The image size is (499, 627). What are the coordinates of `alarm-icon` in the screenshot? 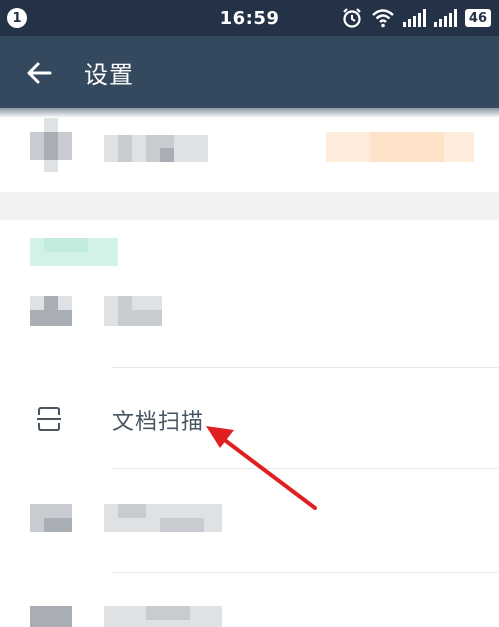 It's located at (352, 18).